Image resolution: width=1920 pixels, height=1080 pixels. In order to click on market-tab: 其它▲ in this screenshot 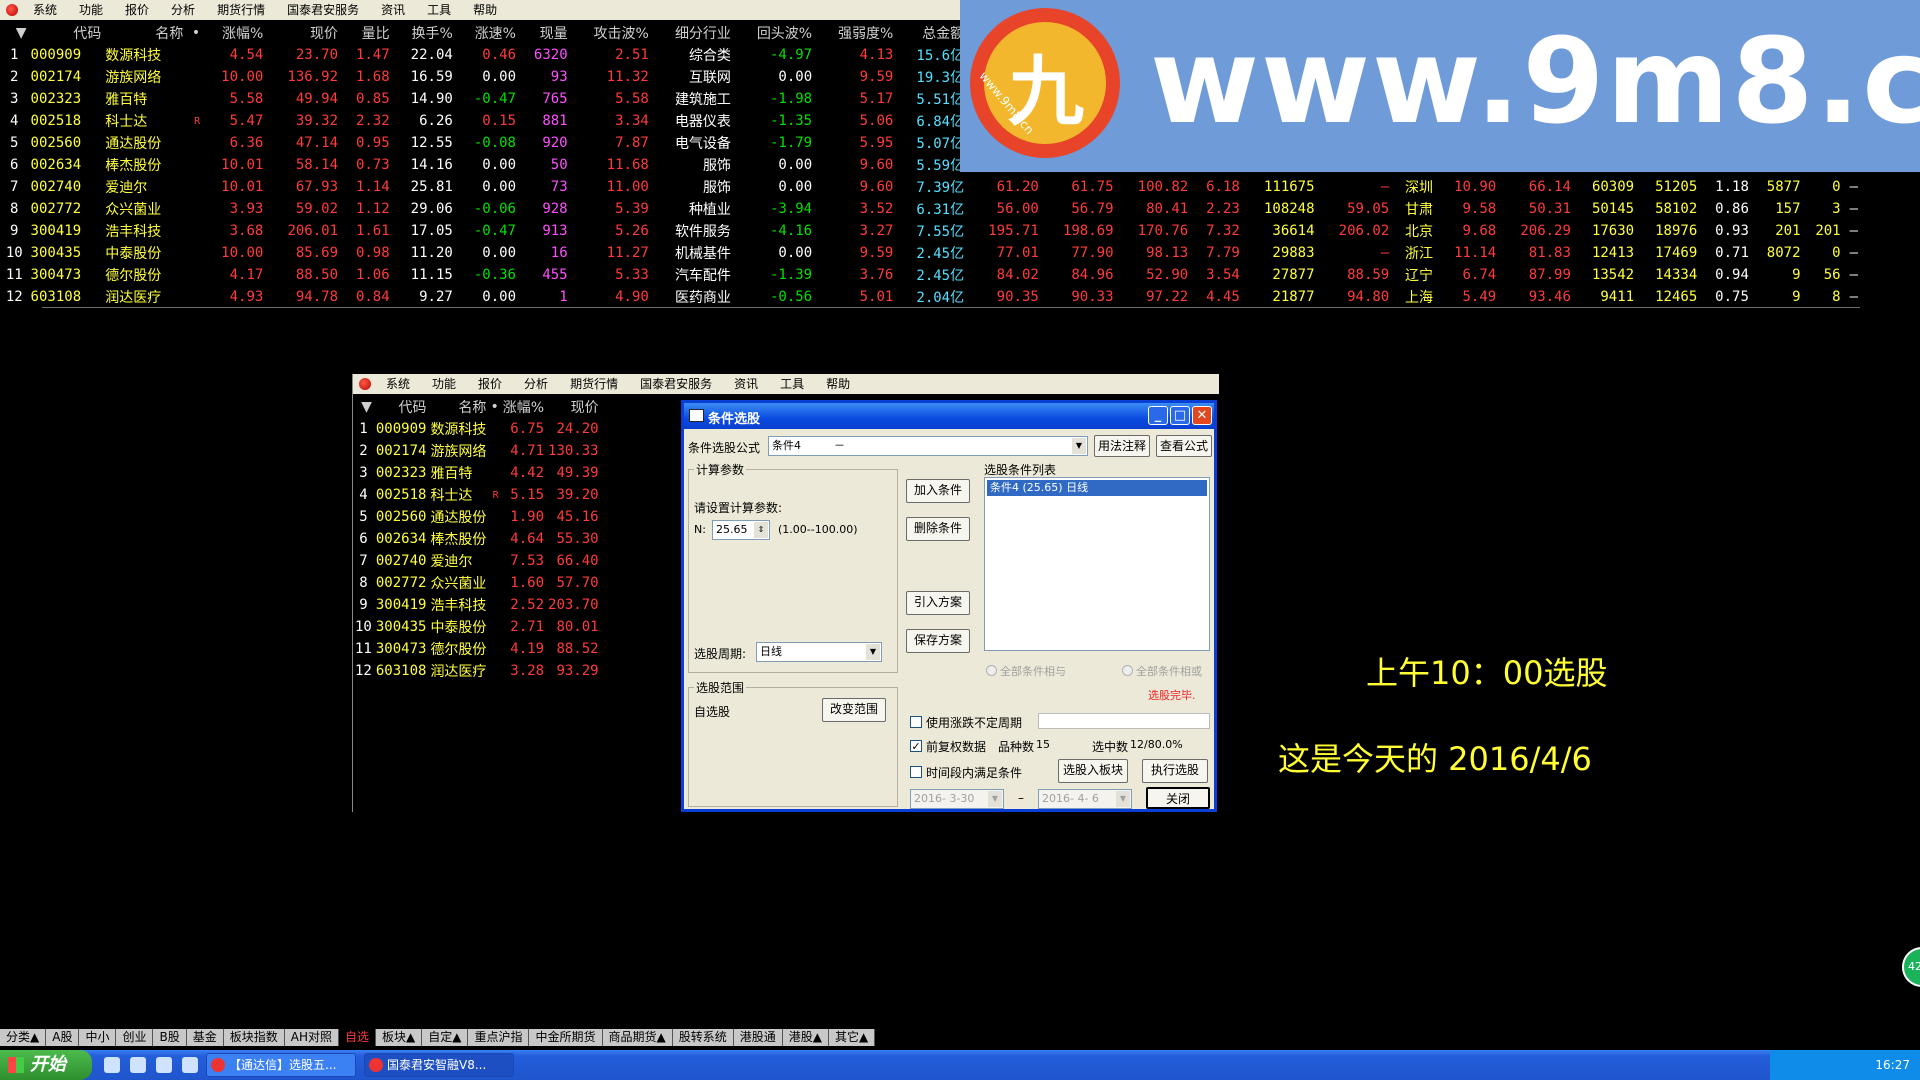, I will do `click(852, 1037)`.